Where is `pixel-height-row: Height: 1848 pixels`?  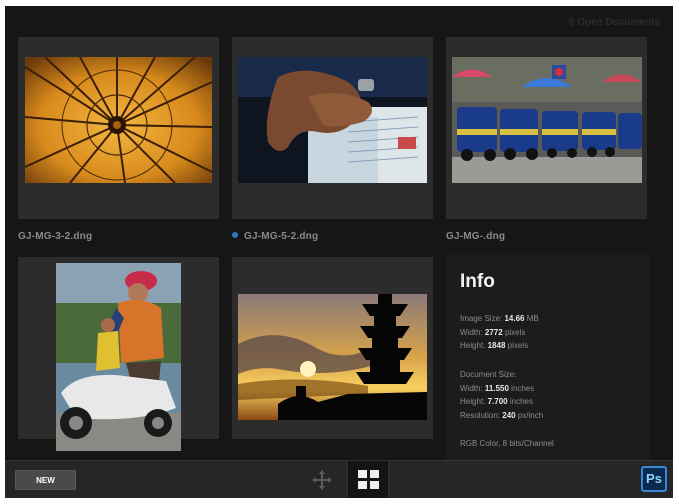 pixel-height-row: Height: 1848 pixels is located at coordinates (499, 346).